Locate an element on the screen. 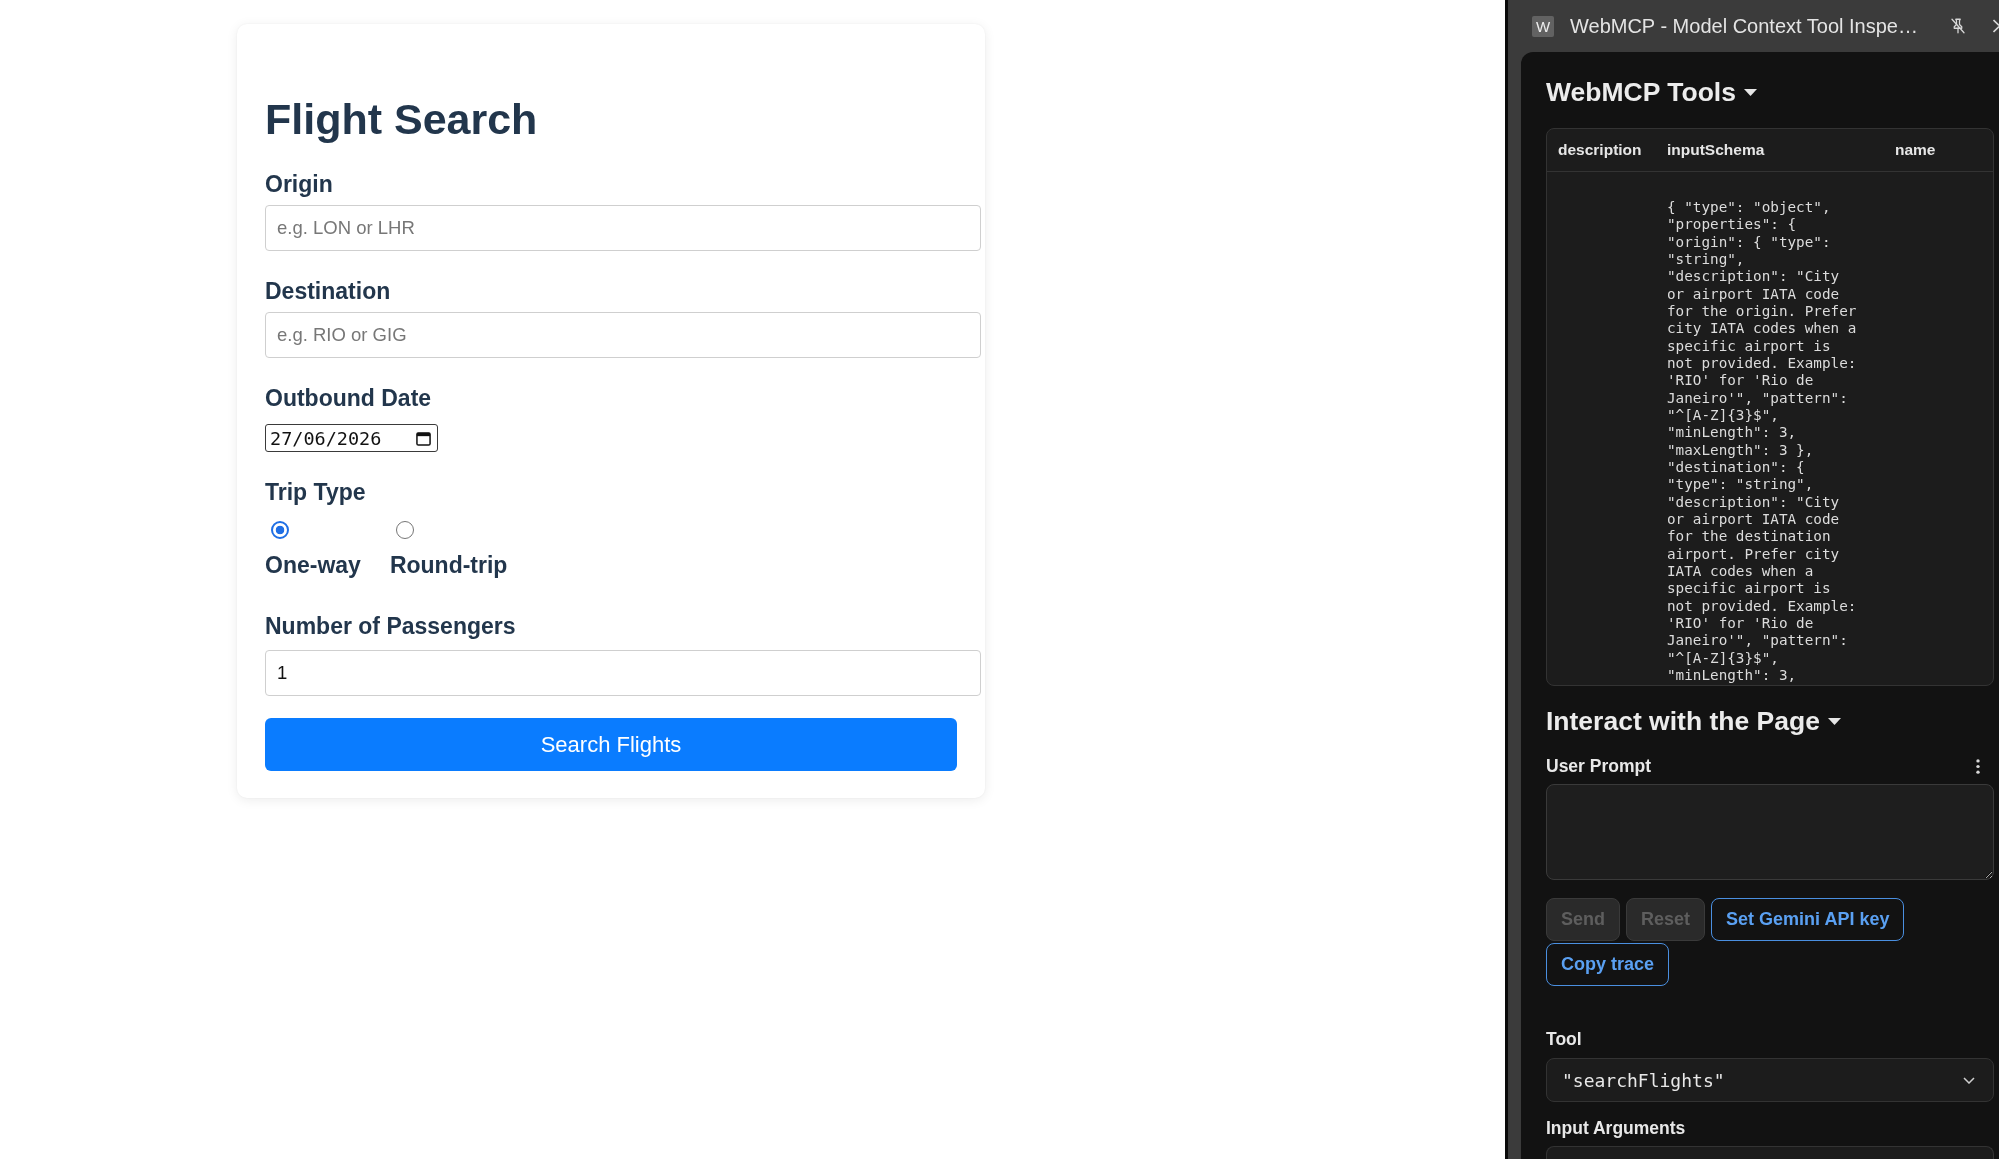  radio-label: One-way is located at coordinates (313, 565).